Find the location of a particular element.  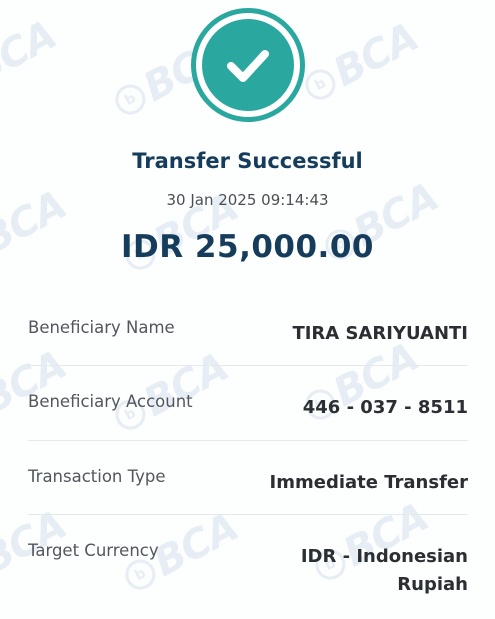

detail-label: Transaction Type is located at coordinates (97, 476).